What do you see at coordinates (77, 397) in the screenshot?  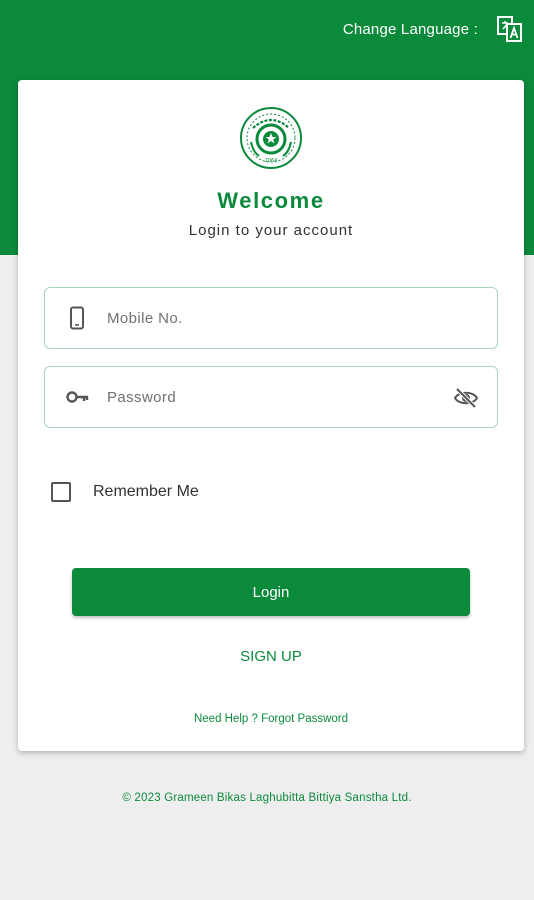 I see `key-icon` at bounding box center [77, 397].